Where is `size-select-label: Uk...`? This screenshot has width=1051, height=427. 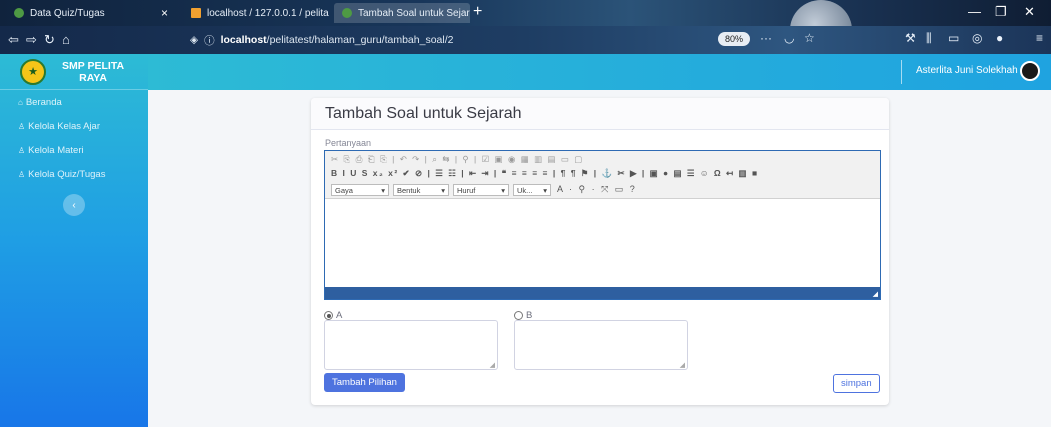
size-select-label: Uk... is located at coordinates (525, 190).